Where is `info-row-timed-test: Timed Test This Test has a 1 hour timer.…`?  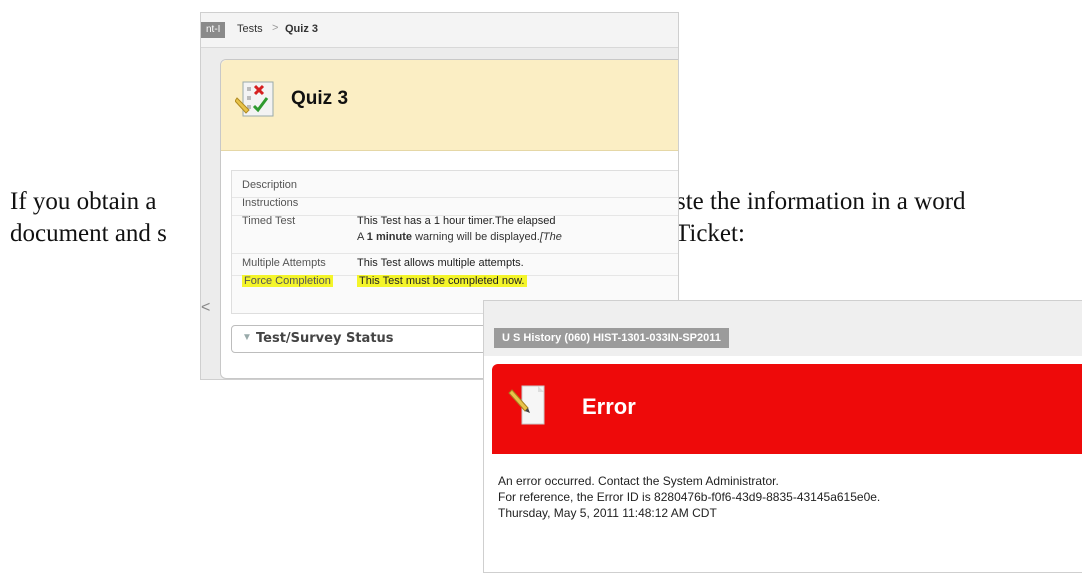
info-row-timed-test: Timed Test This Test has a 1 hour timer.… is located at coordinates (455, 234).